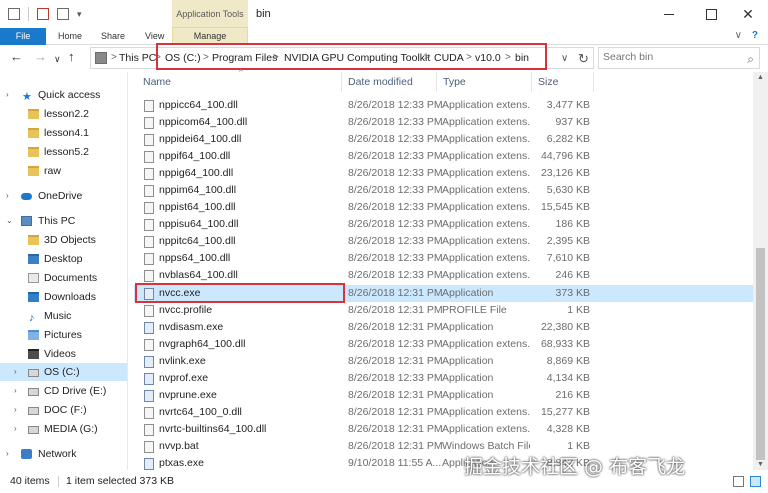  I want to click on column-header-name: Name, so click(241, 82).